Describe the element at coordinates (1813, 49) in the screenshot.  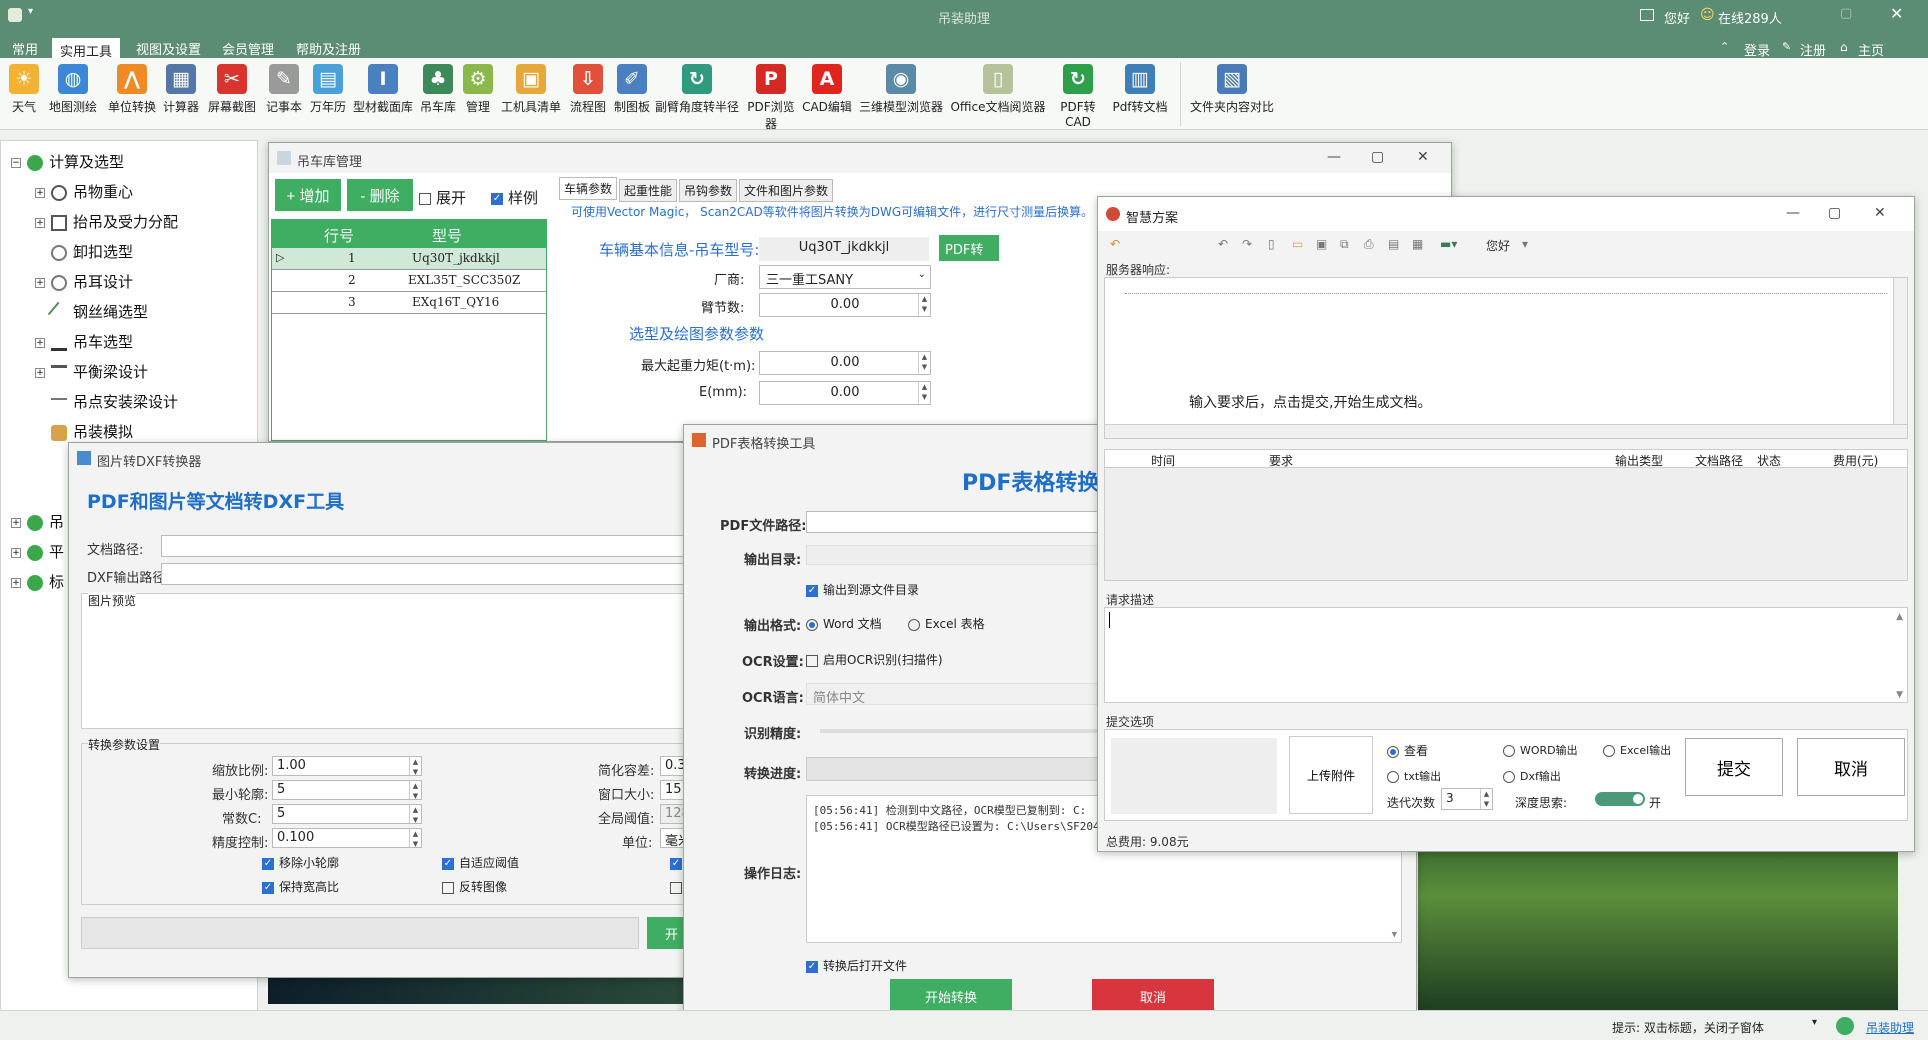
I see `register-link: 注册` at that location.